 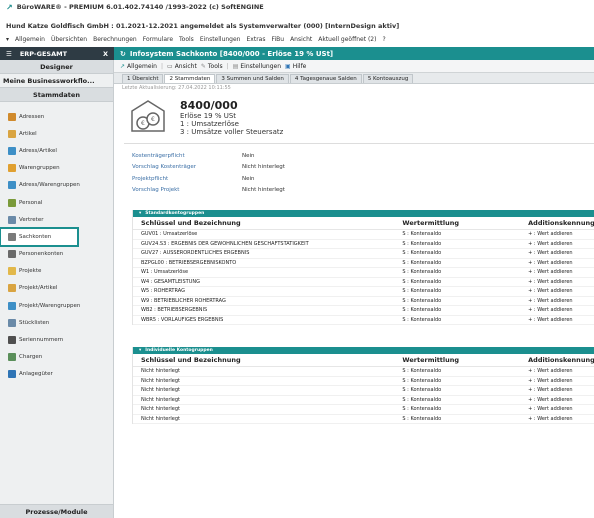 I want to click on sidebar-item-projekte: Projekte, so click(x=56, y=271).